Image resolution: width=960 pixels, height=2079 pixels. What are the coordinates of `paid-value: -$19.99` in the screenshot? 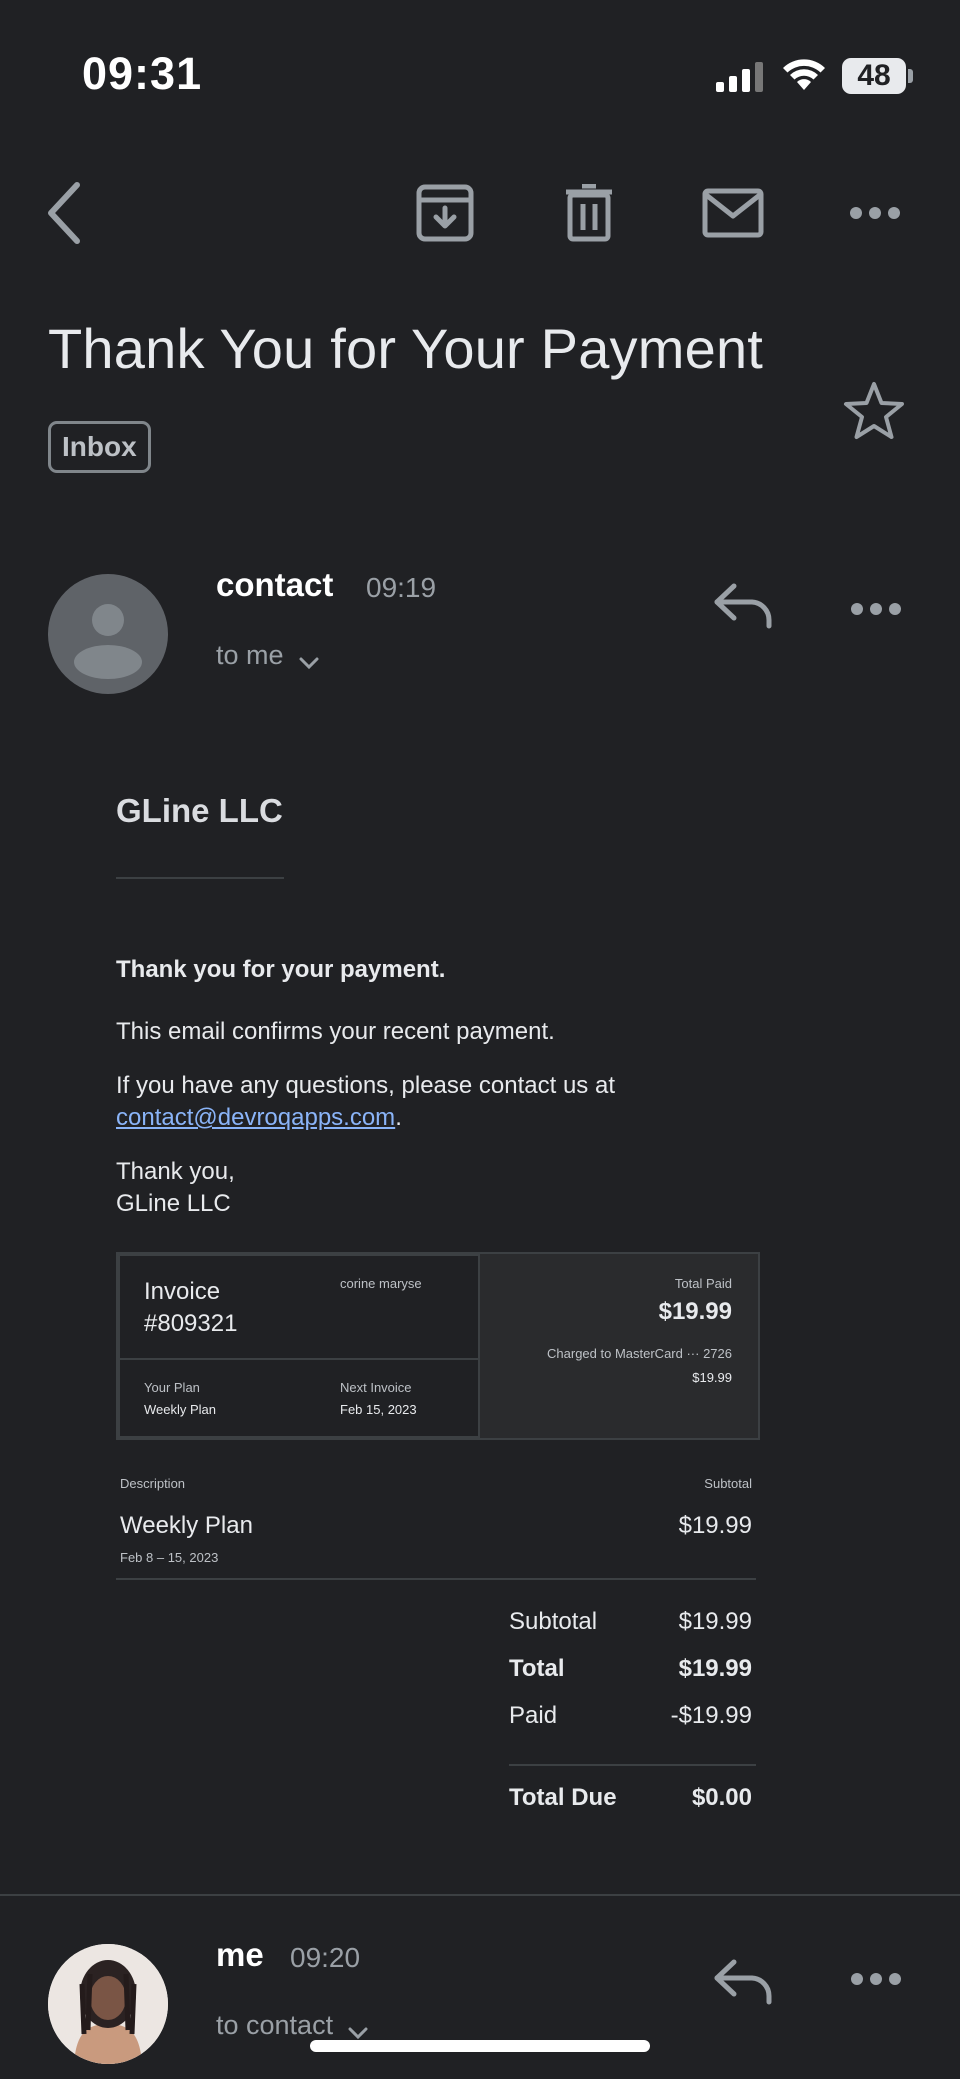 It's located at (711, 1715).